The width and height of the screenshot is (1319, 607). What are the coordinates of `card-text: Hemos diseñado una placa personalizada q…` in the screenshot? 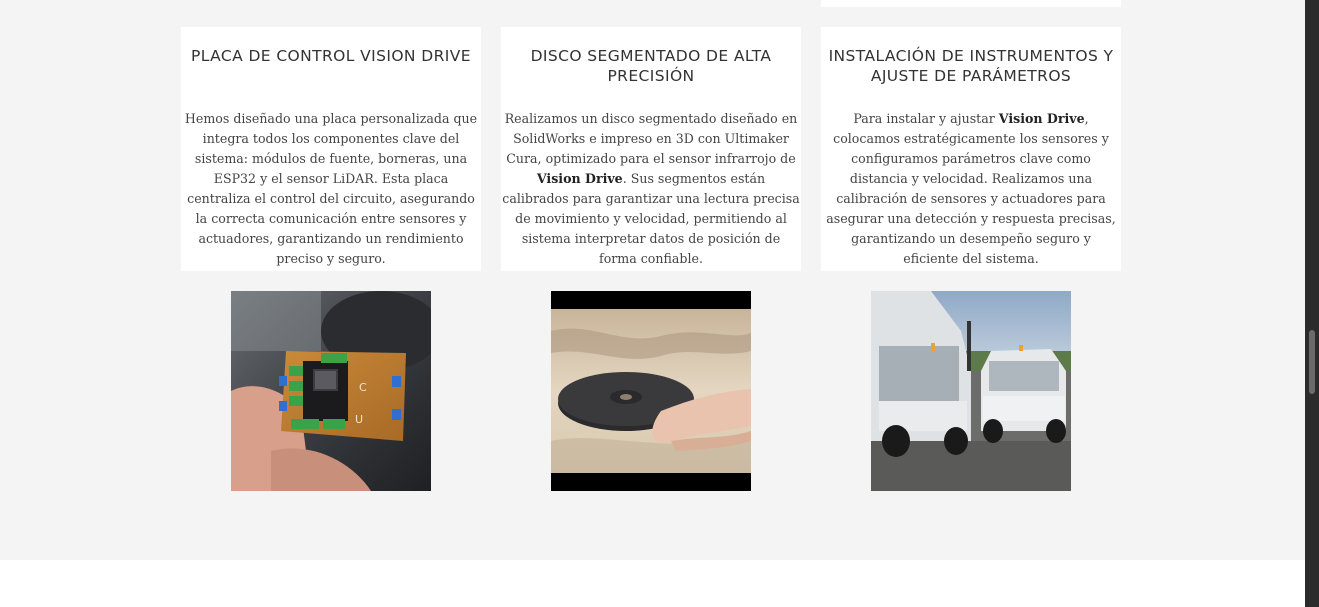 It's located at (331, 188).